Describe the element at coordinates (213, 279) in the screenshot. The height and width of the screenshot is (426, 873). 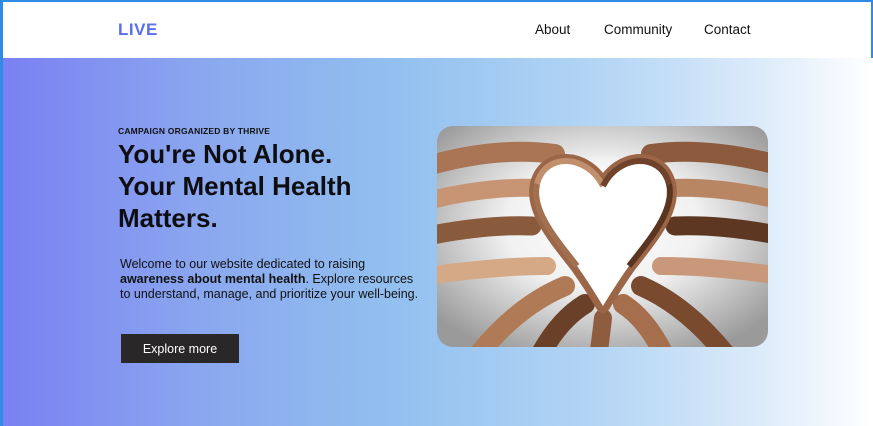
I see `desc-bold: awareness about mental health` at that location.